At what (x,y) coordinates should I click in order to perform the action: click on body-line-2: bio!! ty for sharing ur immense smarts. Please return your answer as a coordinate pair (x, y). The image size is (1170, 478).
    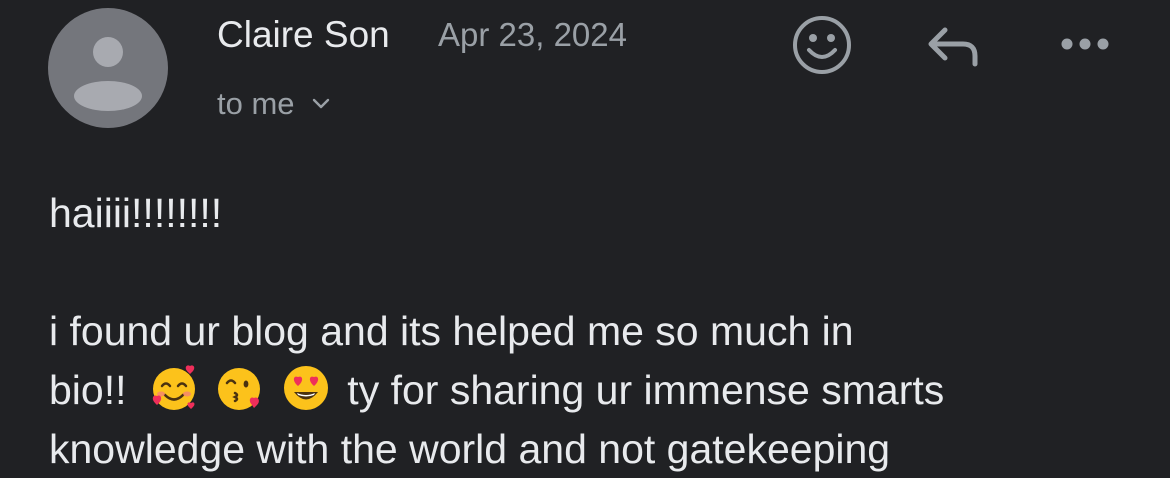
    Looking at the image, I should click on (599, 390).